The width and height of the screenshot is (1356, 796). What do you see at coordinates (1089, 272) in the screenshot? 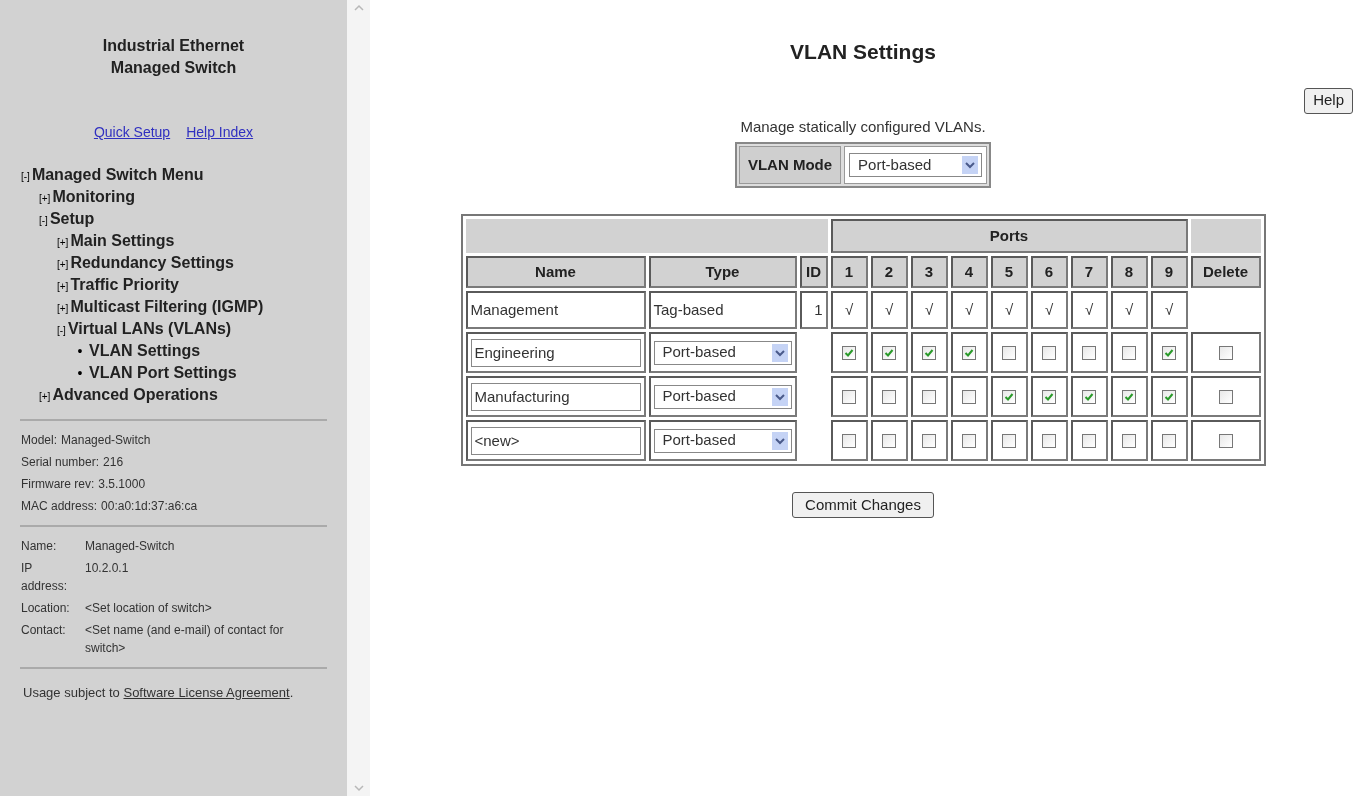
I see `column-header: 7` at bounding box center [1089, 272].